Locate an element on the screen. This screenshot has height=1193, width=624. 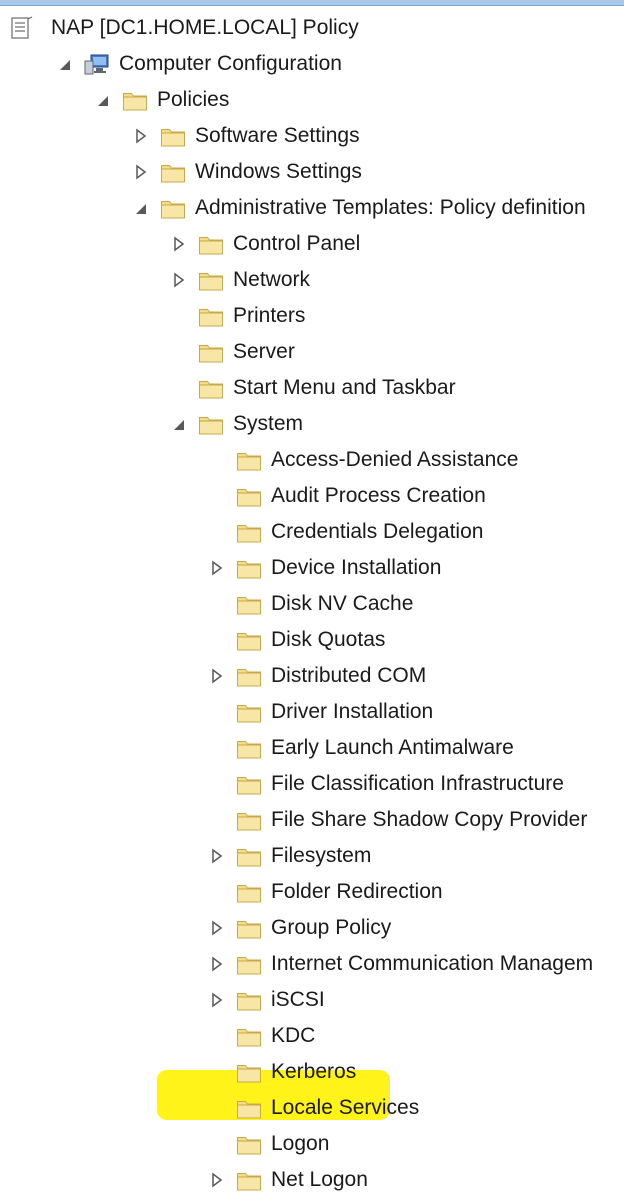
tree-item-locale-services: Locale Services is located at coordinates (312, 1109).